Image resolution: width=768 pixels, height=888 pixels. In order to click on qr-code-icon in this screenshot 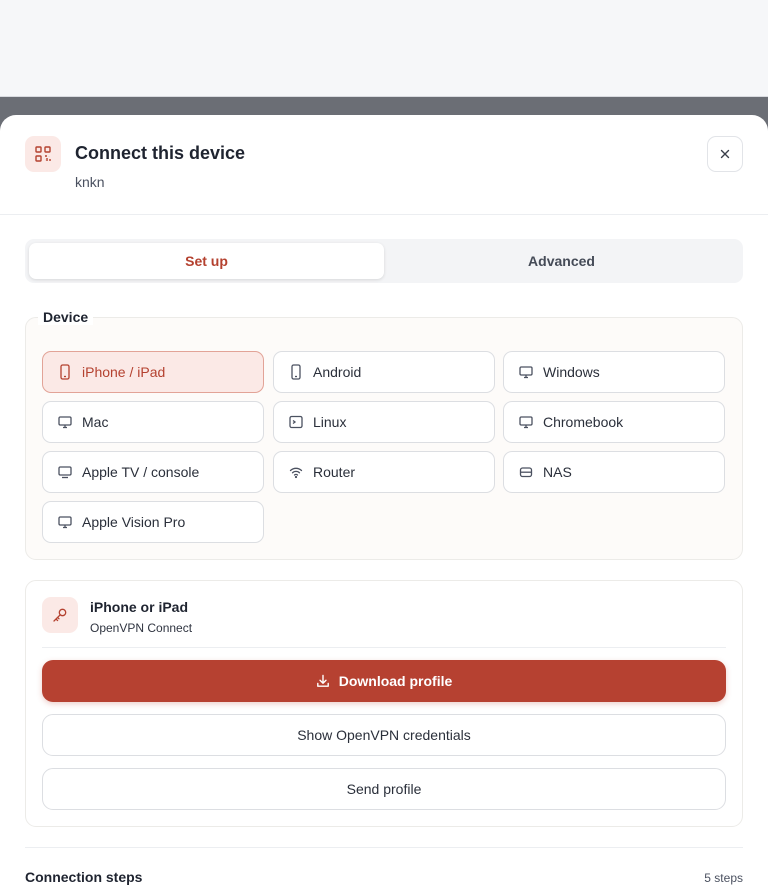, I will do `click(43, 154)`.